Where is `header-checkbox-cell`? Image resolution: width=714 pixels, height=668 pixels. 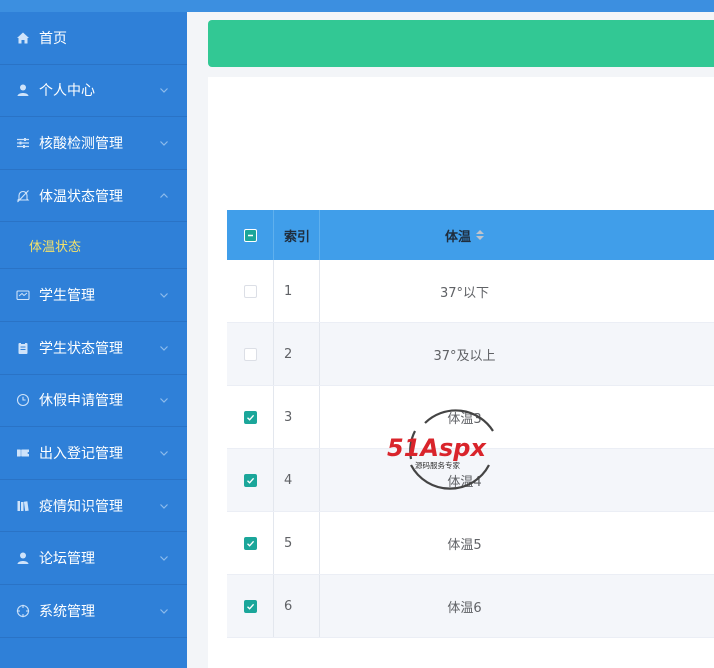
header-checkbox-cell is located at coordinates (250, 235).